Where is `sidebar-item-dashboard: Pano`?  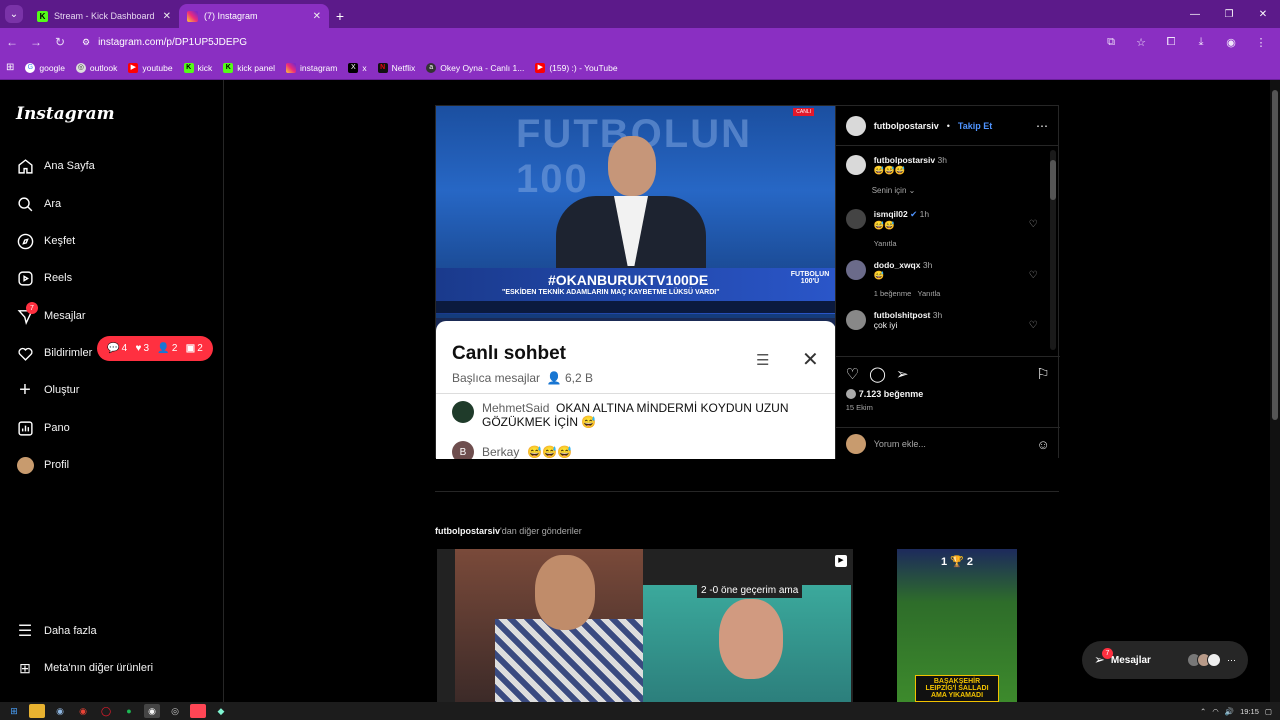
sidebar-item-dashboard: Pano is located at coordinates (43, 428).